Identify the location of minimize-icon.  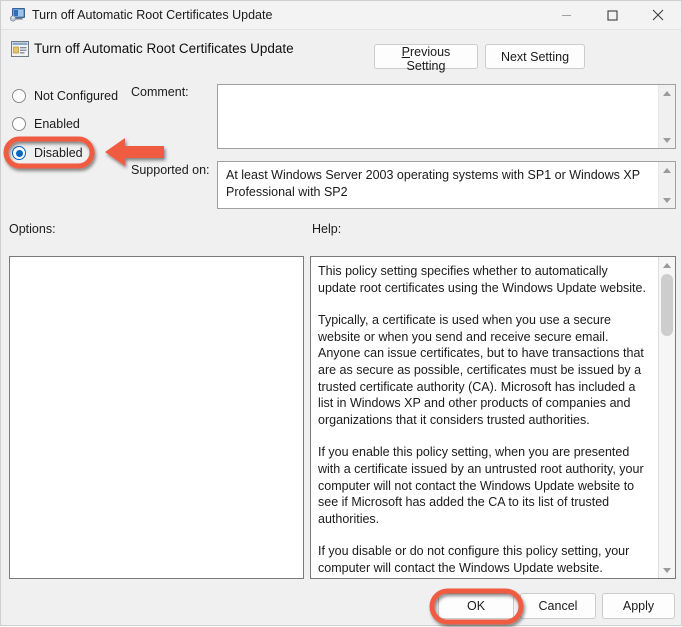
(566, 15).